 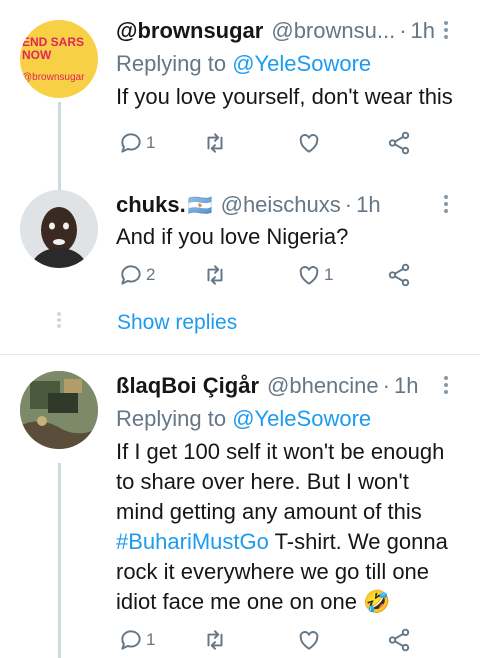 What do you see at coordinates (329, 274) in the screenshot?
I see `like-count: 1` at bounding box center [329, 274].